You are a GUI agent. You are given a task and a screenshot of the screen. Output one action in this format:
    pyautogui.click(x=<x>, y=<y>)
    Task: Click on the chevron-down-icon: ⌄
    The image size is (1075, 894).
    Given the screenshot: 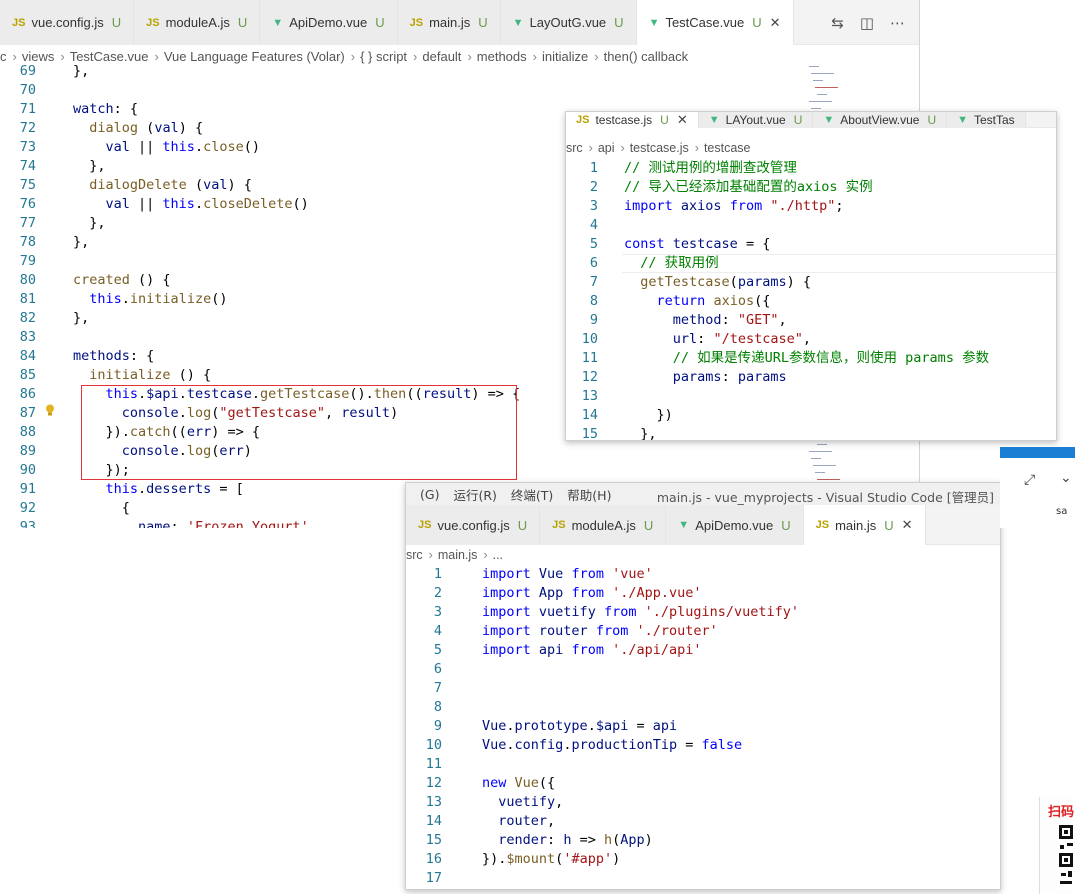 What is the action you would take?
    pyautogui.click(x=1066, y=478)
    